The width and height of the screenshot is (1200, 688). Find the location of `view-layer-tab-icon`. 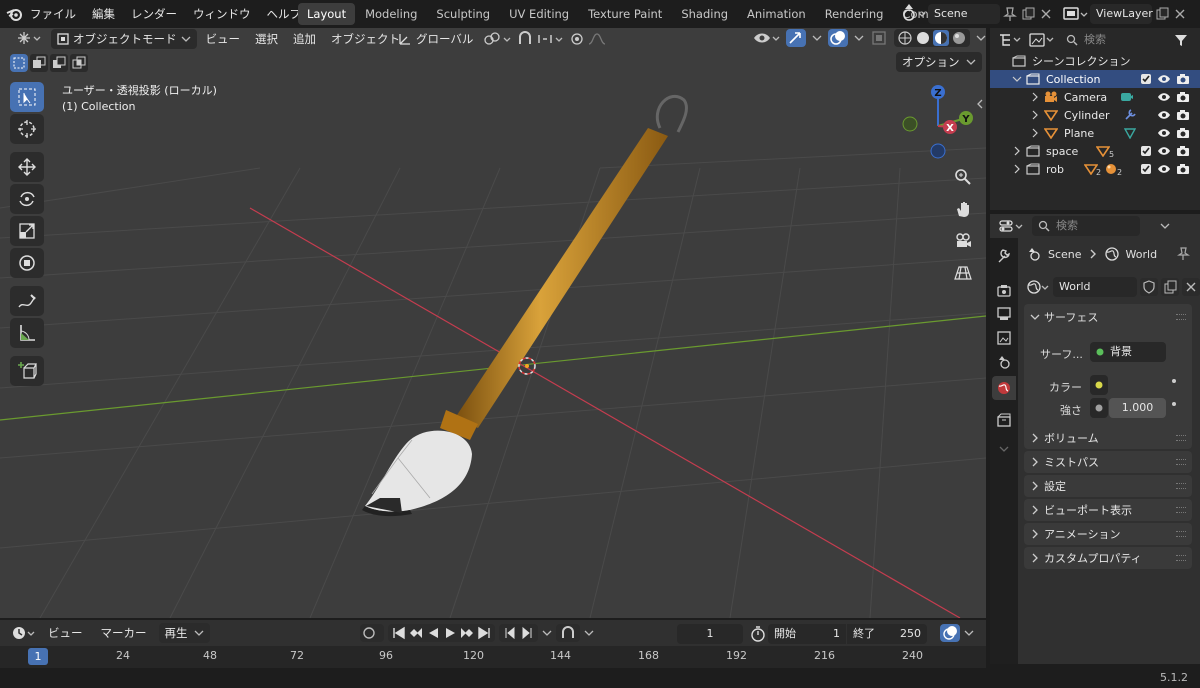

view-layer-tab-icon is located at coordinates (1004, 338).